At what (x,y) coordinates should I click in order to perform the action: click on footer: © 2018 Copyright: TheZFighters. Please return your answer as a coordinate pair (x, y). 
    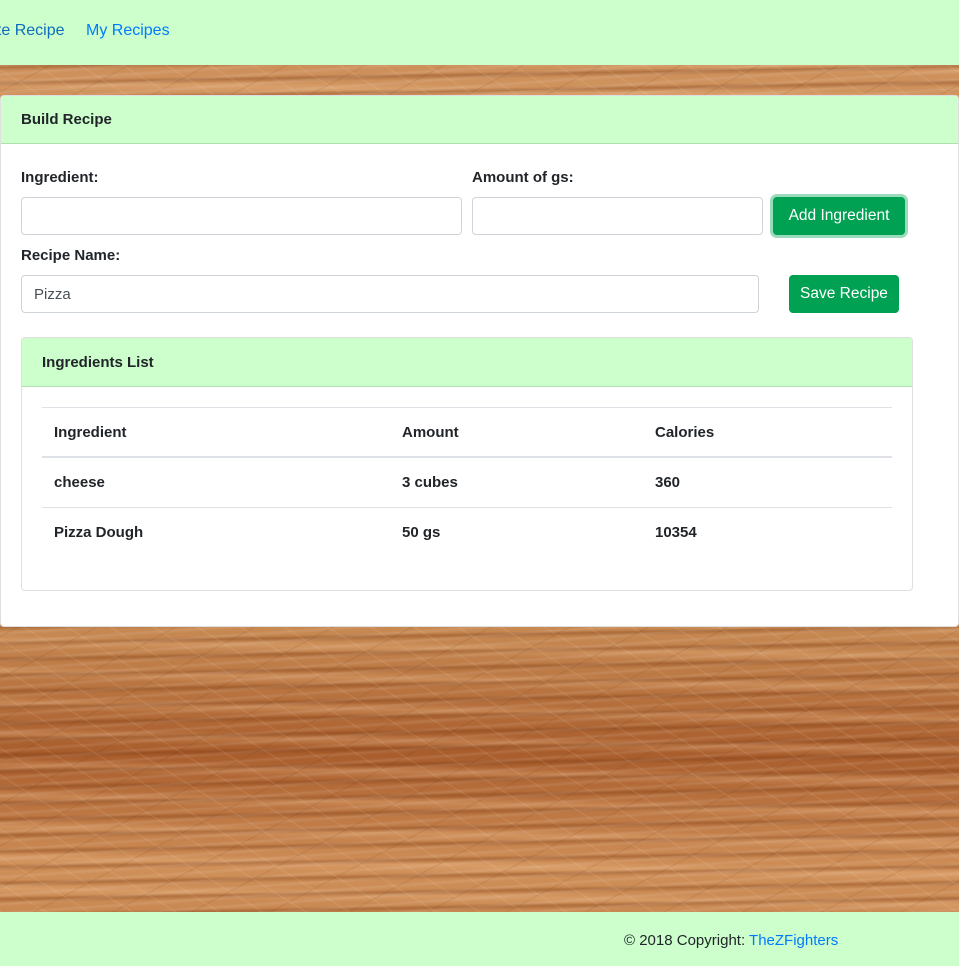
    Looking at the image, I should click on (479, 939).